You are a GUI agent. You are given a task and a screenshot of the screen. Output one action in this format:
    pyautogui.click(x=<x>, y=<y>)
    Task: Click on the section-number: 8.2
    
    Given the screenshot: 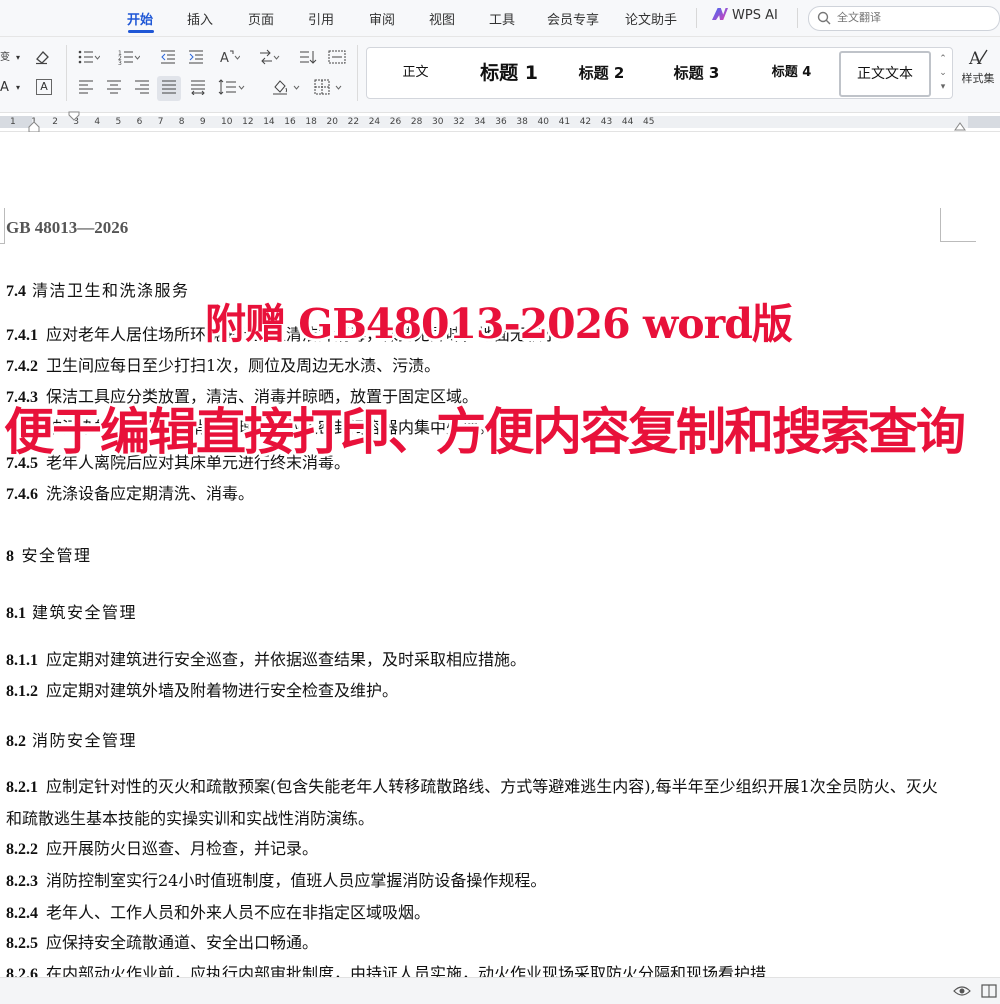 What is the action you would take?
    pyautogui.click(x=16, y=741)
    